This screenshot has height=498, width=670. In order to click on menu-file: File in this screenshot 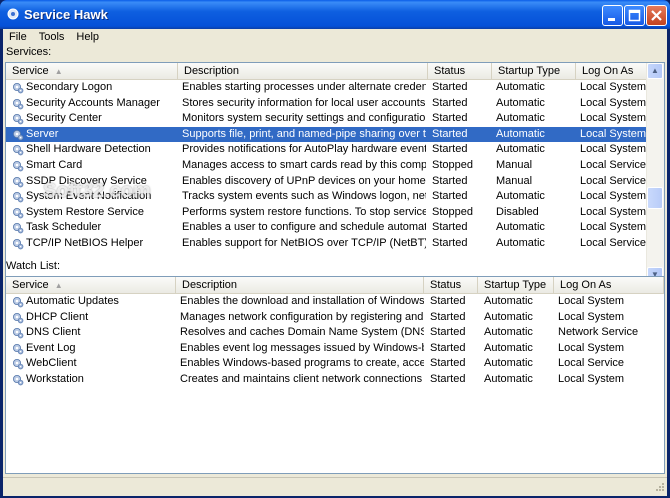, I will do `click(18, 37)`.